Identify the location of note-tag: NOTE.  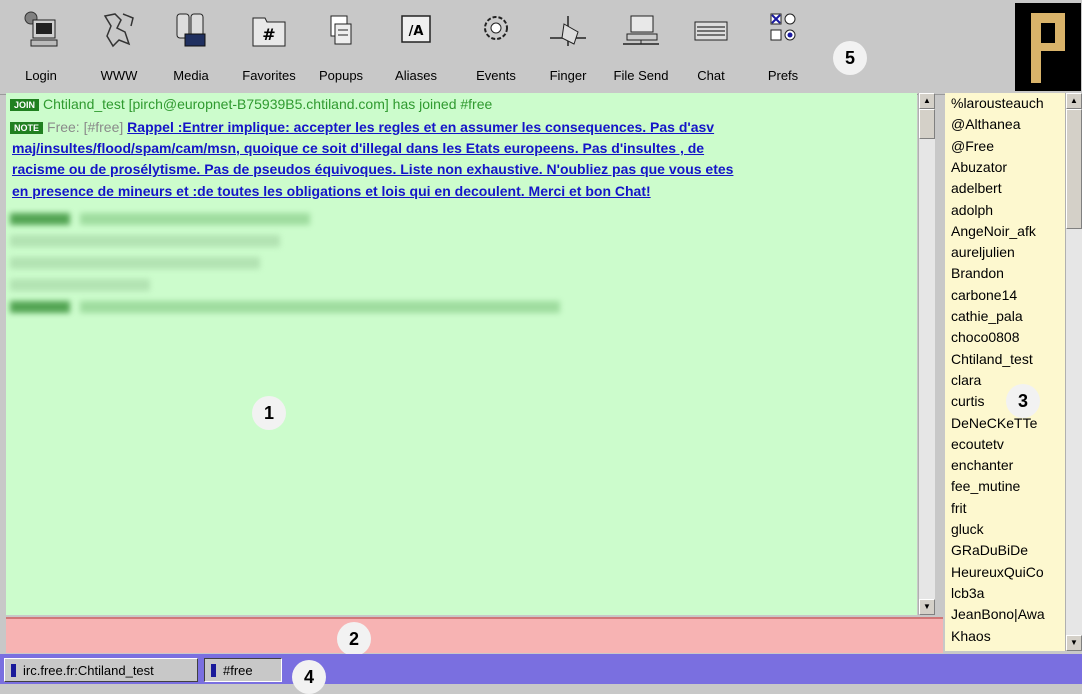
(27, 128).